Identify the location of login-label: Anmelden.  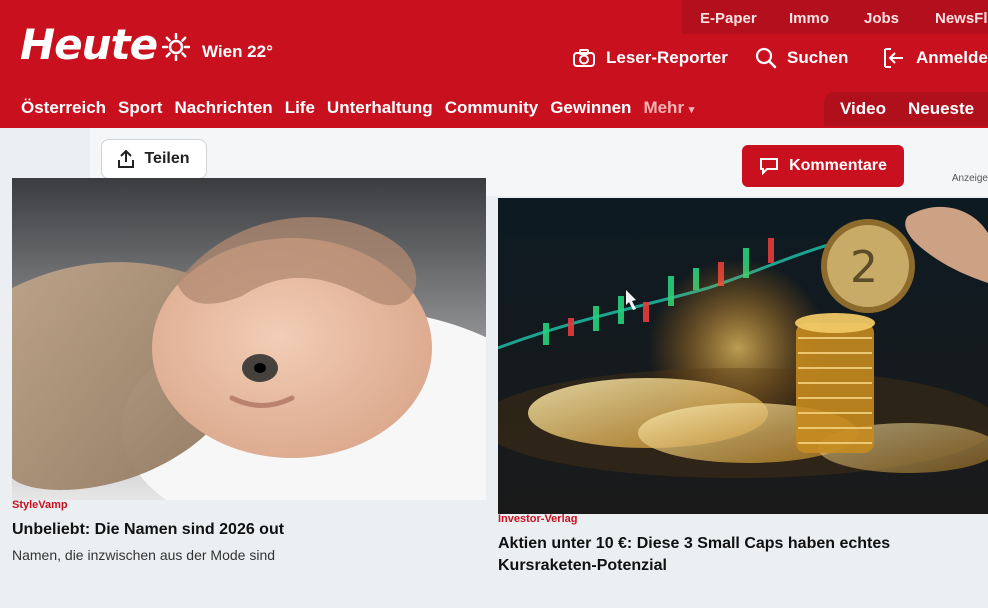
(952, 57).